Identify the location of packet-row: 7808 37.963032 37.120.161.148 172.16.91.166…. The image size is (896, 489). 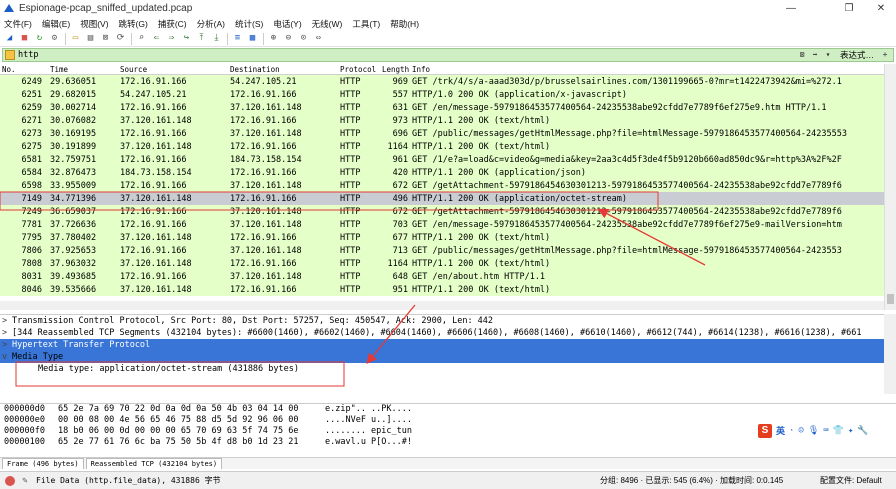
(442, 263).